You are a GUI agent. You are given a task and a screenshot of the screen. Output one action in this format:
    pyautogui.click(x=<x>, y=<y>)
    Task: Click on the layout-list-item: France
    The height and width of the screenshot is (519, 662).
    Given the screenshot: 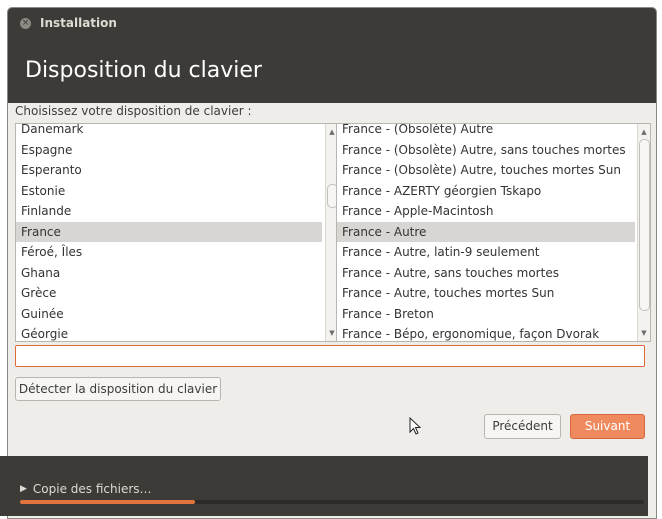 What is the action you would take?
    pyautogui.click(x=169, y=231)
    